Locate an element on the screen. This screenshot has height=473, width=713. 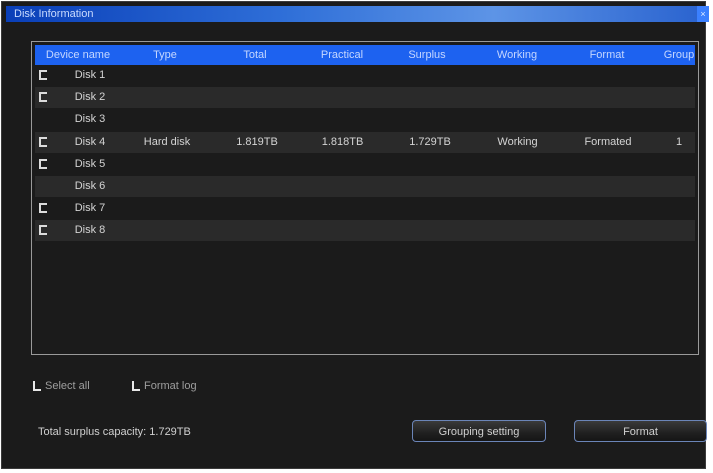
select-all-label: Select all is located at coordinates (67, 386).